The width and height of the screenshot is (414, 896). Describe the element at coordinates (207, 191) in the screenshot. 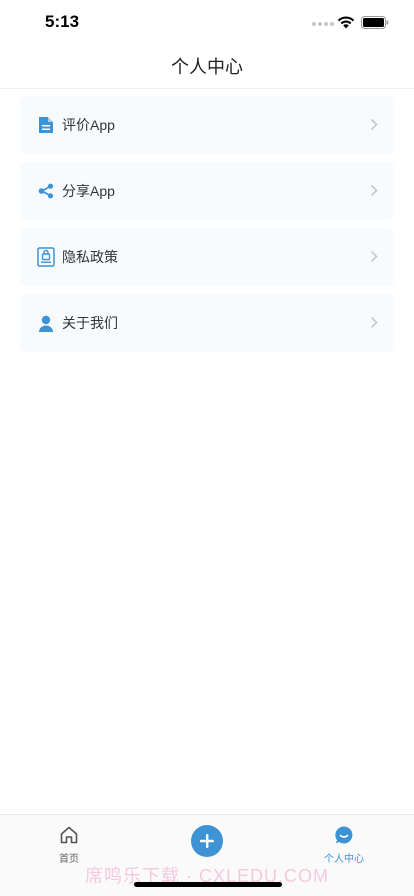

I see `menu-item-share-app: 分享App` at that location.